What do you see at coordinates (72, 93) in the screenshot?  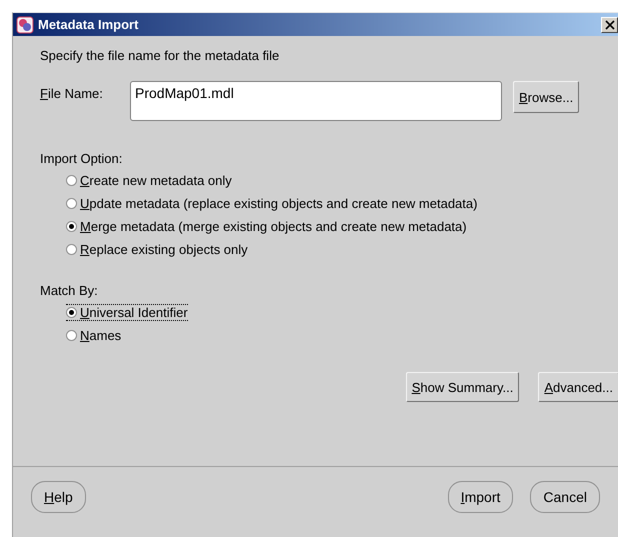 I see `file-name-label: File Name:` at bounding box center [72, 93].